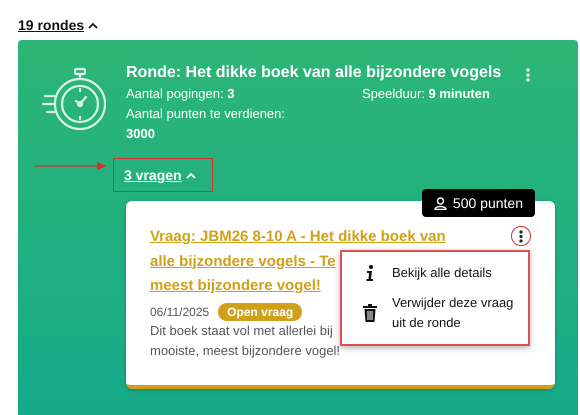  I want to click on question-type-tag: Open vraag, so click(260, 311).